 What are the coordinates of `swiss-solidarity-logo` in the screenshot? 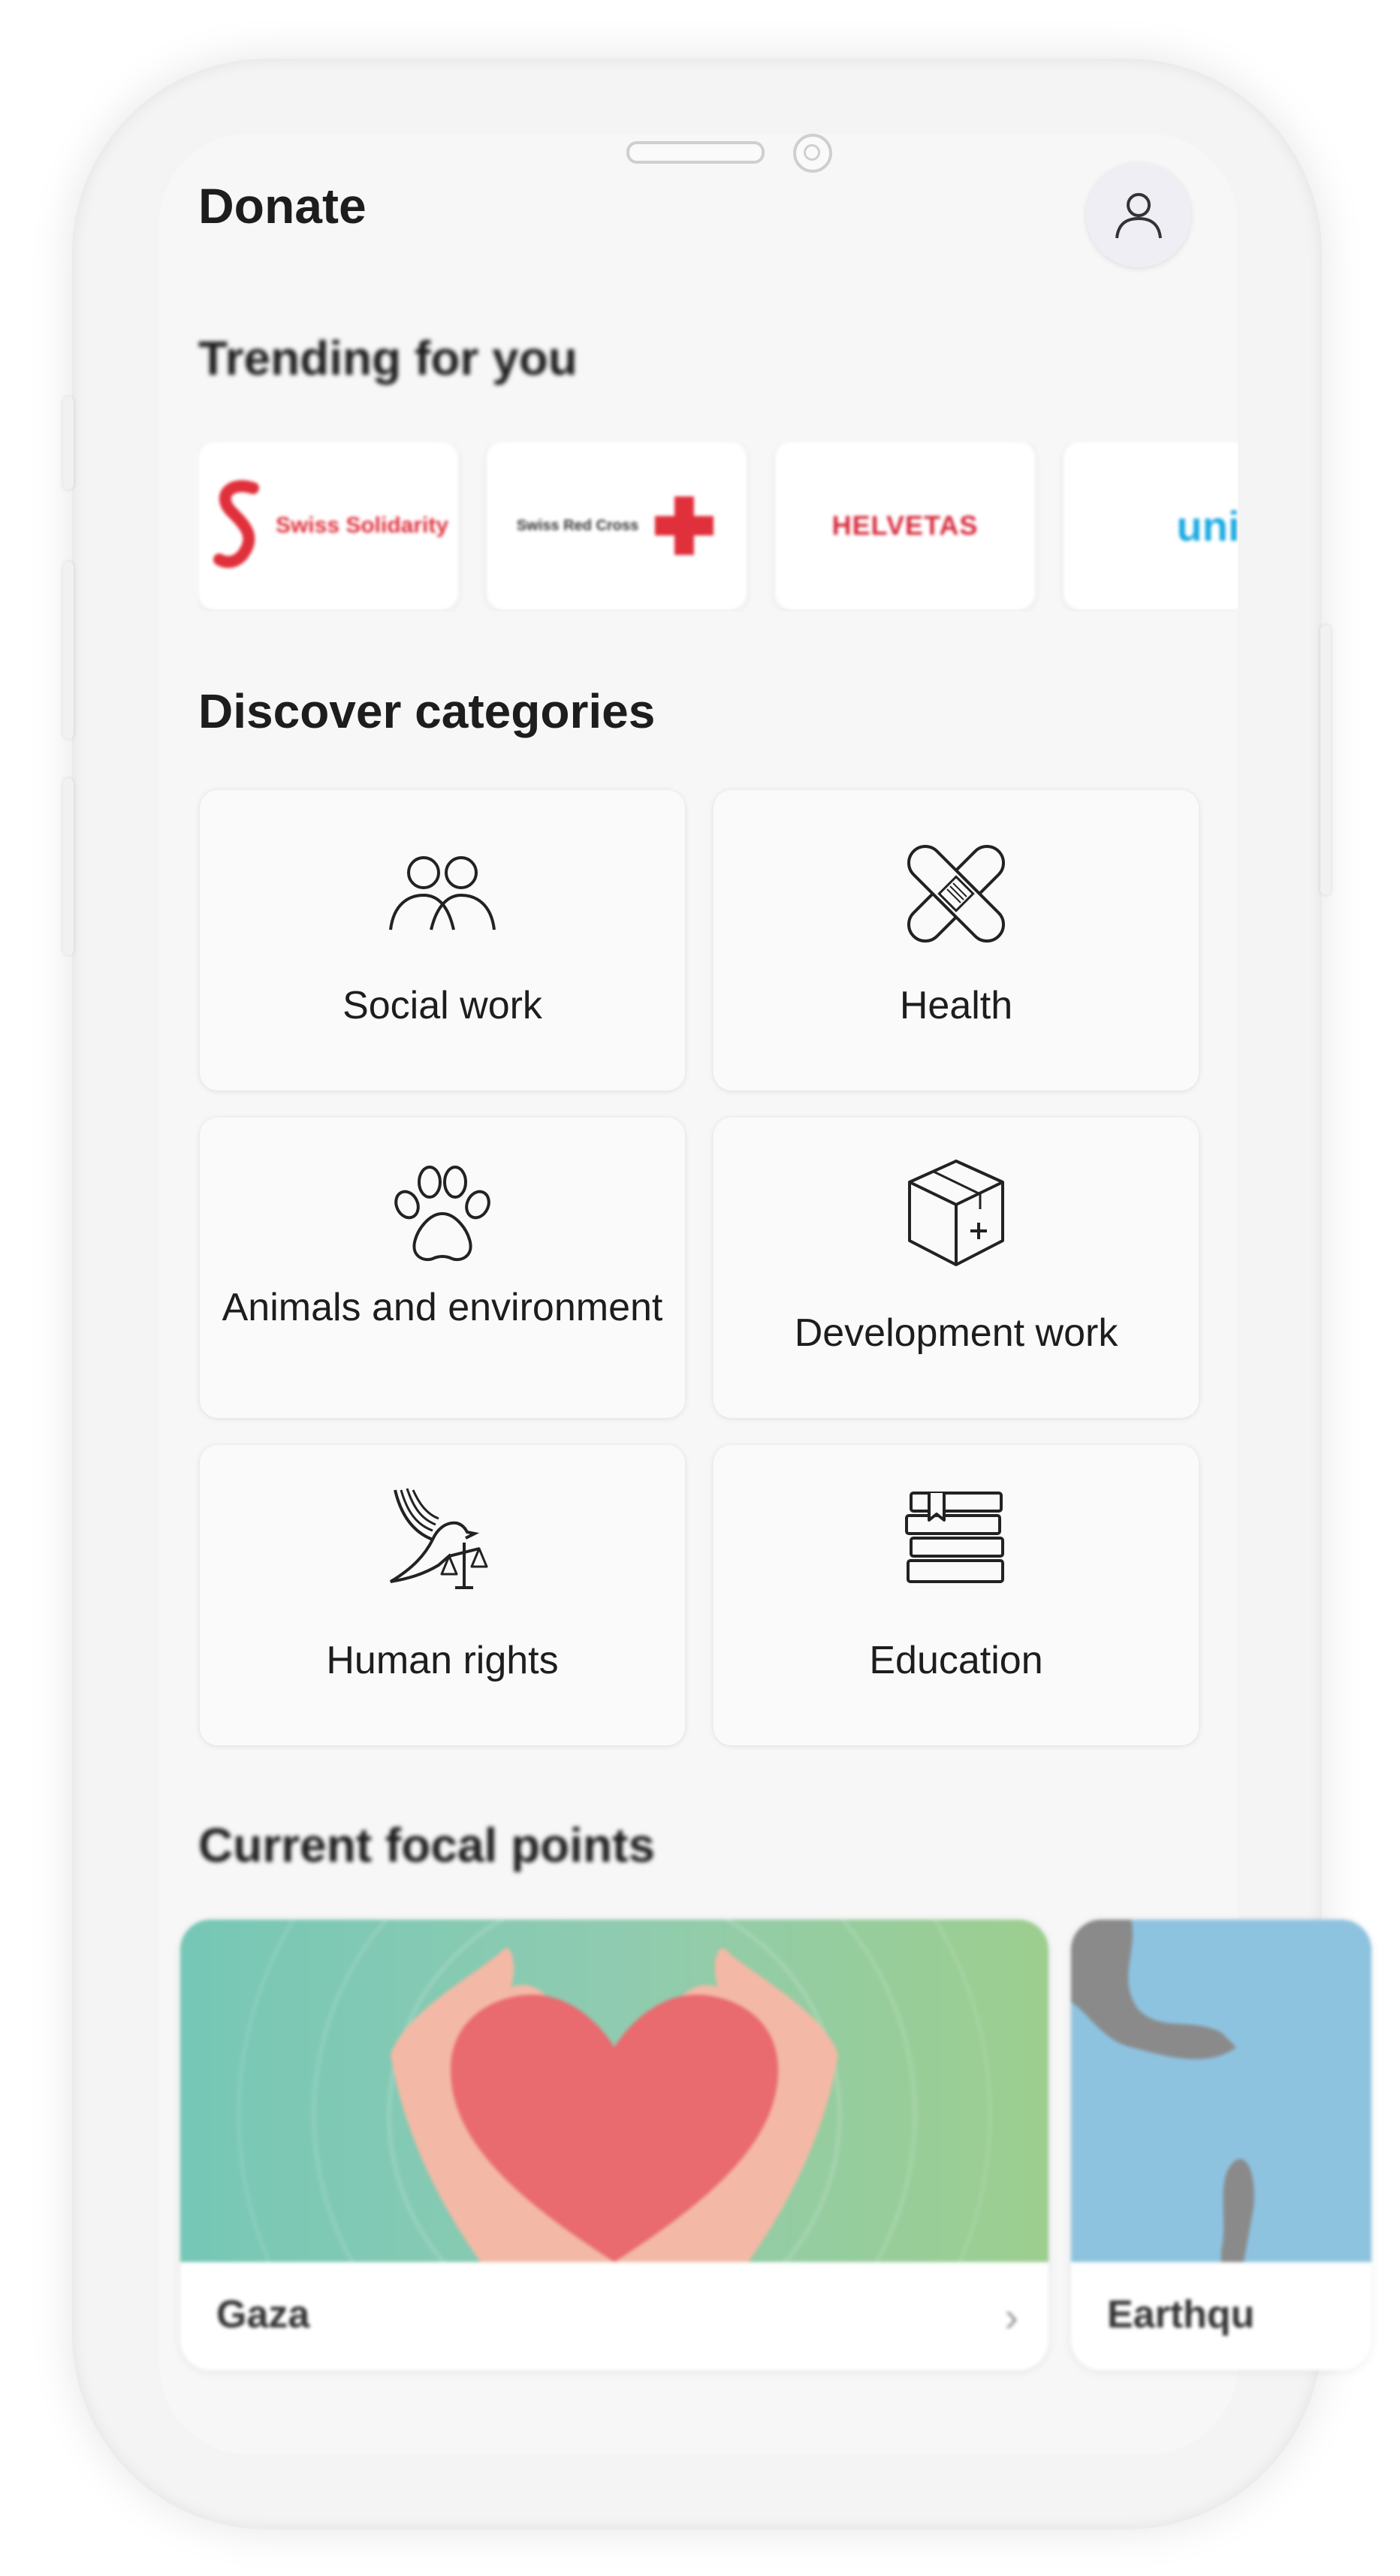 It's located at (236, 524).